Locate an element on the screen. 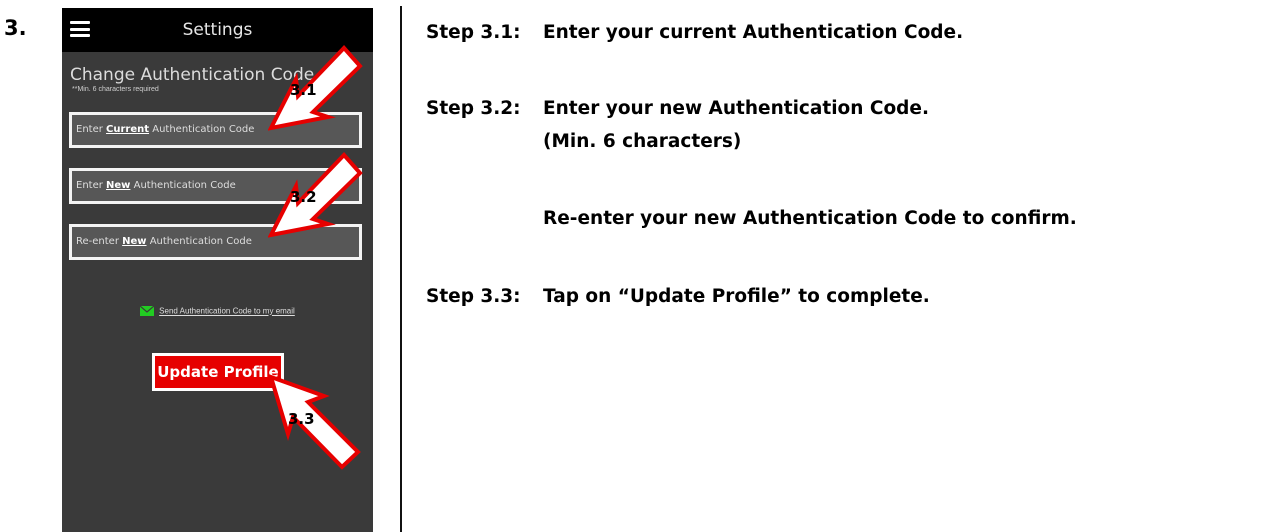 This screenshot has height=532, width=1264. step-text: Tap on “Update Profile” to complete. is located at coordinates (736, 296).